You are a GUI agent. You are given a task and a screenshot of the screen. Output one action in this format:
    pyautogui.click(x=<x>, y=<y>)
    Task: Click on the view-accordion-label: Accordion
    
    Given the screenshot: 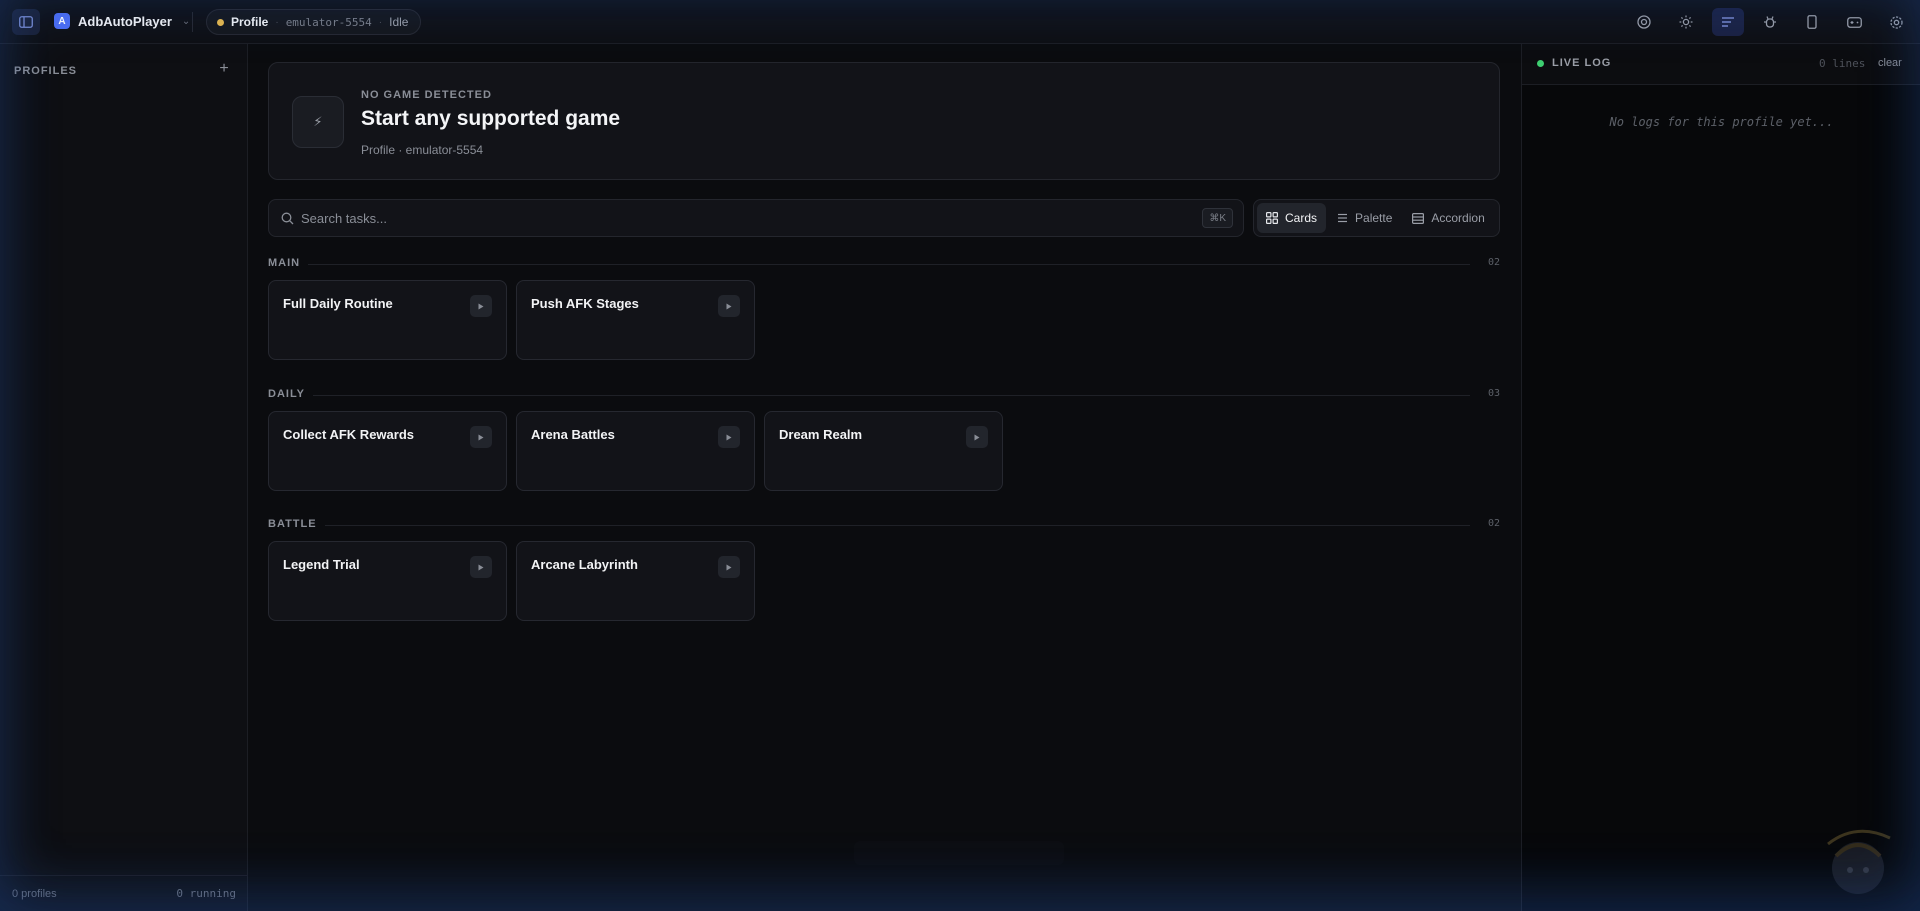 What is the action you would take?
    pyautogui.click(x=1458, y=218)
    